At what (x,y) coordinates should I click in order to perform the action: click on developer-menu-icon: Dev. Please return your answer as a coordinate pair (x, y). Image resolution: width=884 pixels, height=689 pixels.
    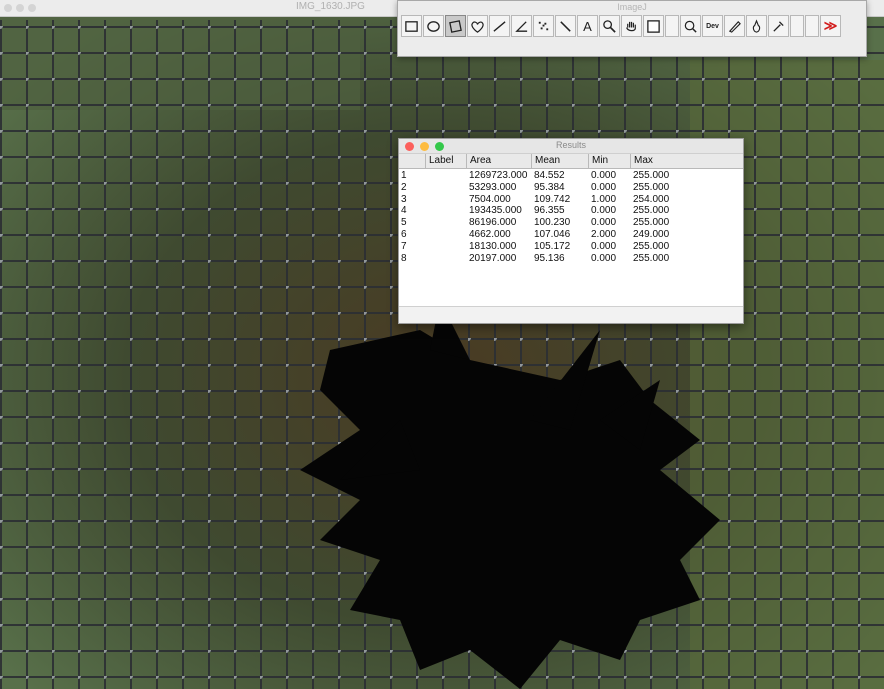
    Looking at the image, I should click on (712, 26).